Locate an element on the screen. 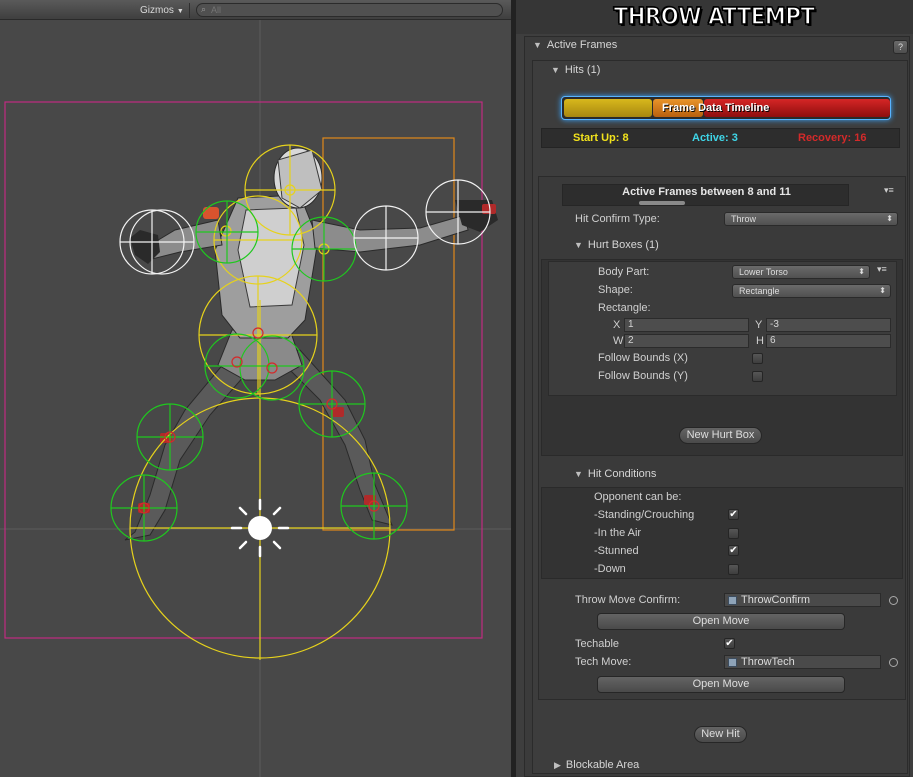 The height and width of the screenshot is (777, 913). startup-stat: Start Up: 8 is located at coordinates (601, 138).